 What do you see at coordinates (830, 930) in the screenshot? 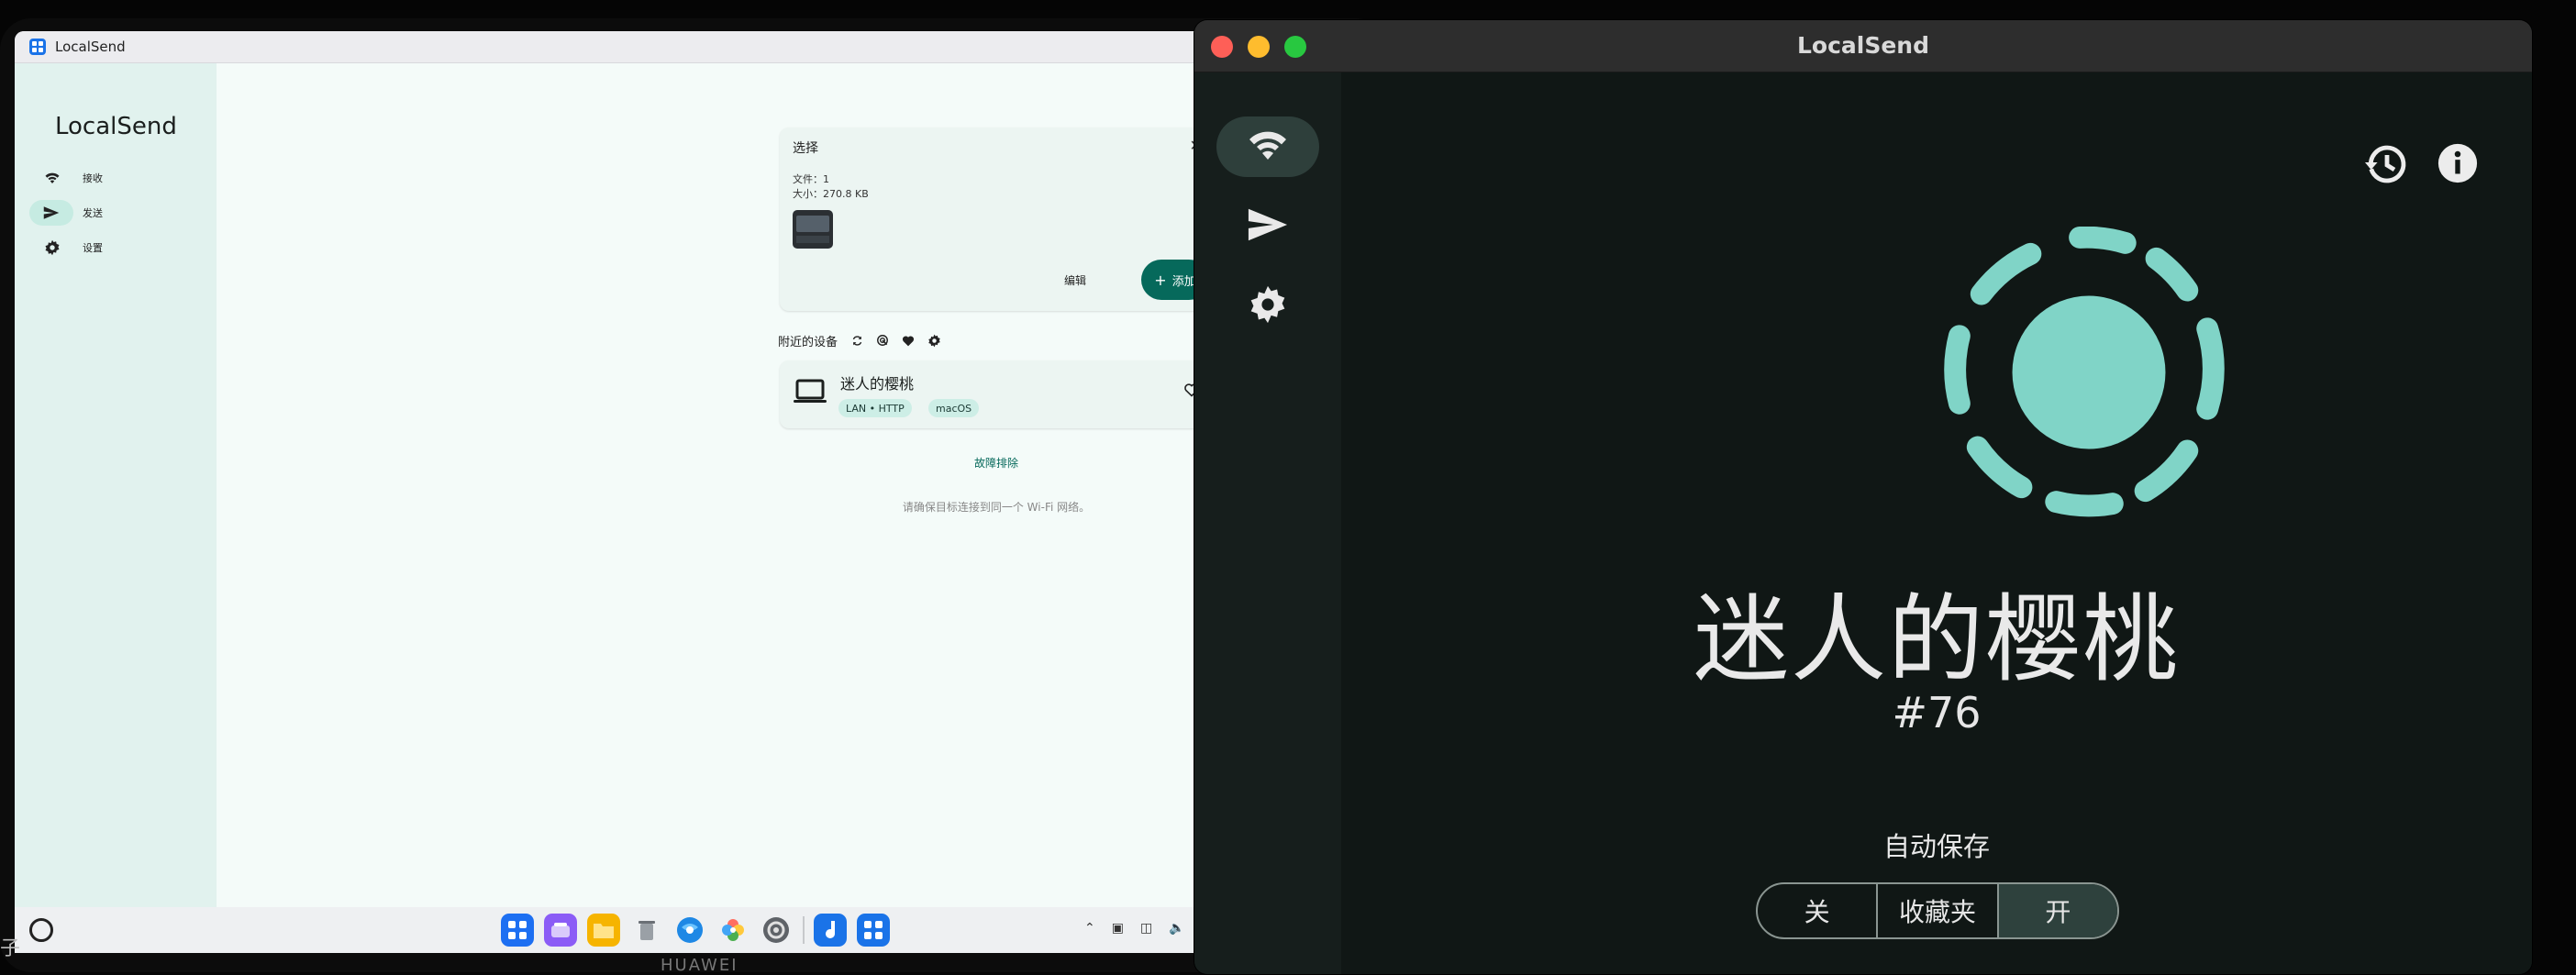
I see `music-app-icon` at bounding box center [830, 930].